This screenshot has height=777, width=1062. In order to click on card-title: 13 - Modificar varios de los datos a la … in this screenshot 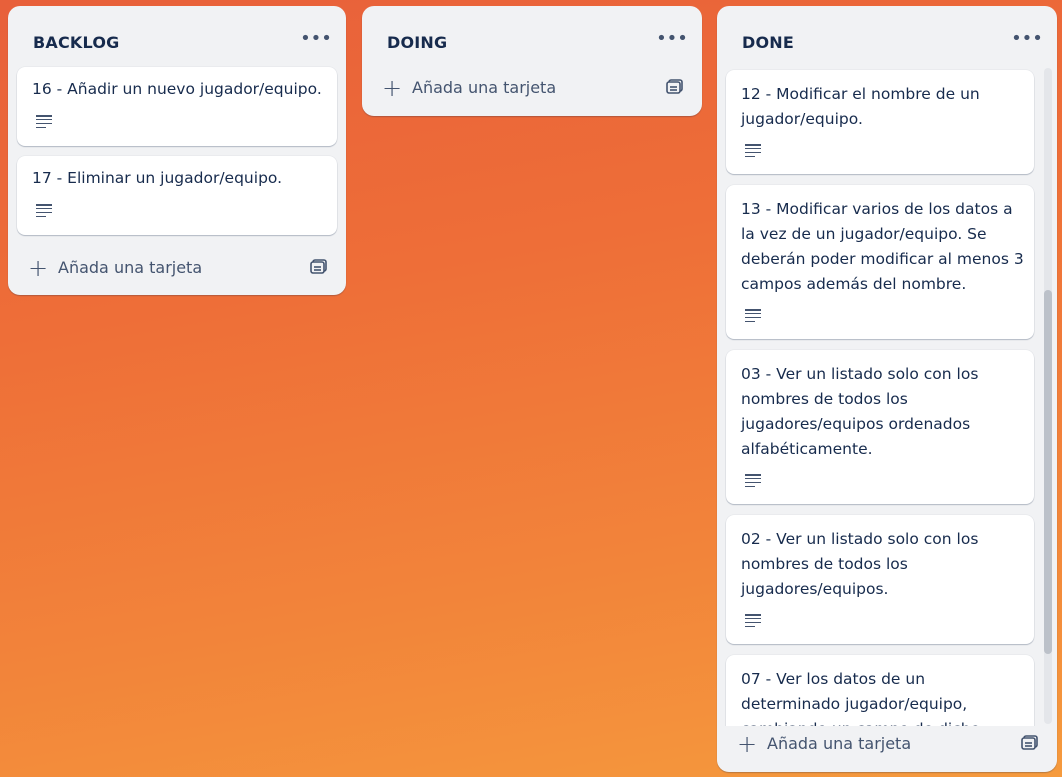, I will do `click(882, 246)`.